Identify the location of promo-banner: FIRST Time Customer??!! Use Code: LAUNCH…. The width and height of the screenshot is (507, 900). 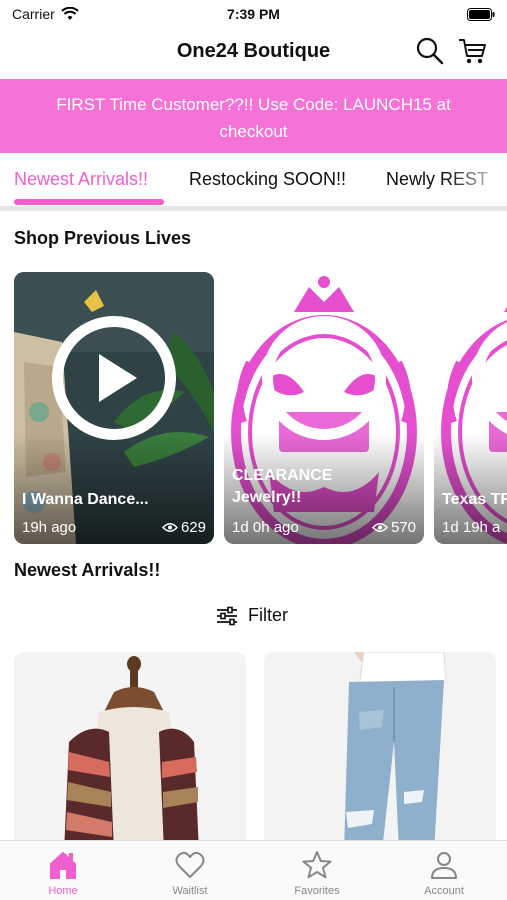
(253, 116).